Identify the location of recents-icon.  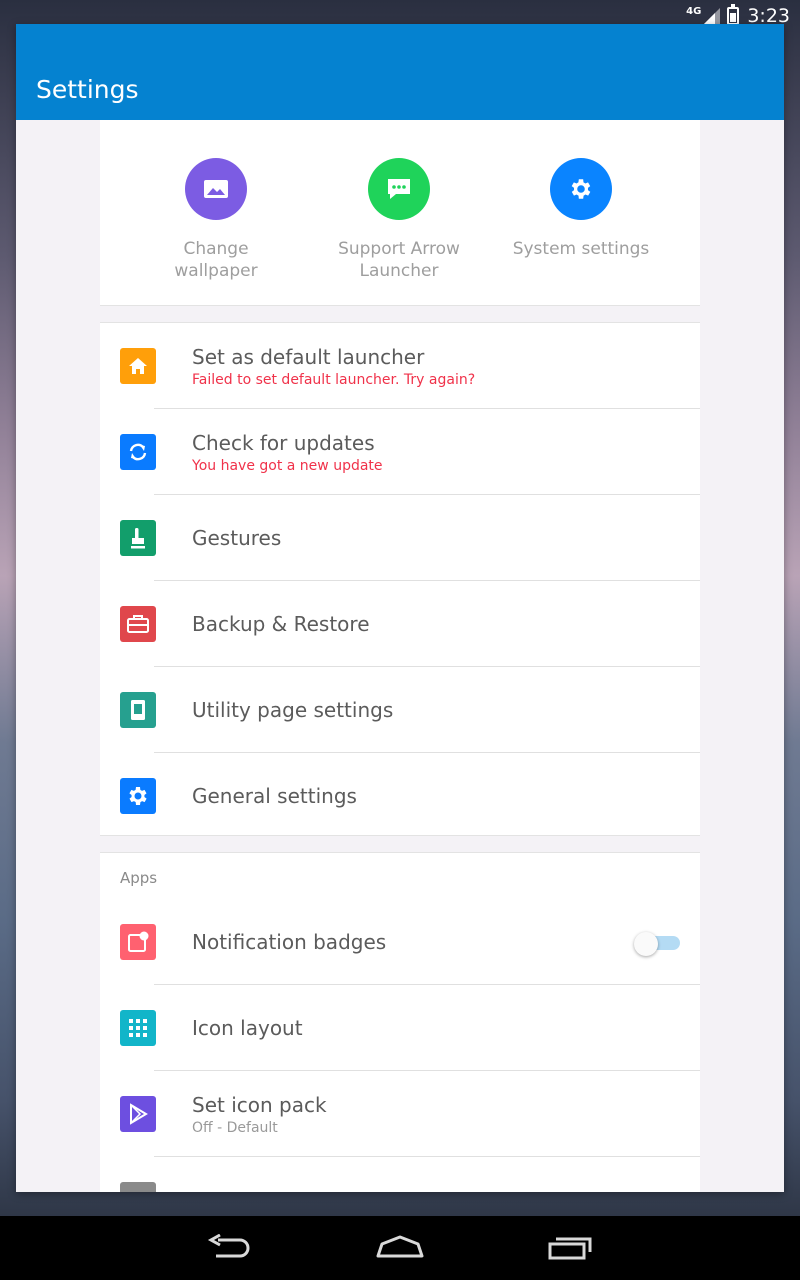
(570, 1248).